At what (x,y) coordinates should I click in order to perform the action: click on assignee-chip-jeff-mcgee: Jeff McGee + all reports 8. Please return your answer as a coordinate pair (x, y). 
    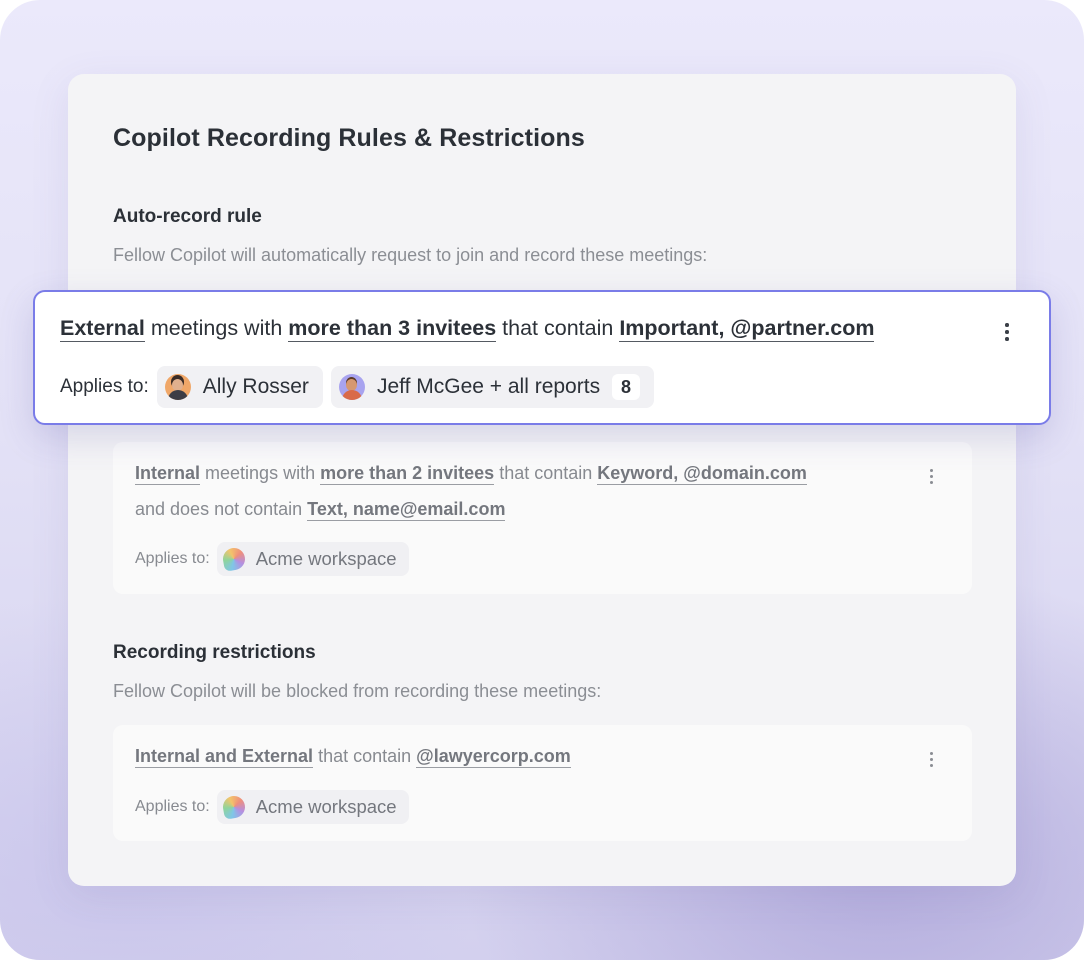
    Looking at the image, I should click on (492, 387).